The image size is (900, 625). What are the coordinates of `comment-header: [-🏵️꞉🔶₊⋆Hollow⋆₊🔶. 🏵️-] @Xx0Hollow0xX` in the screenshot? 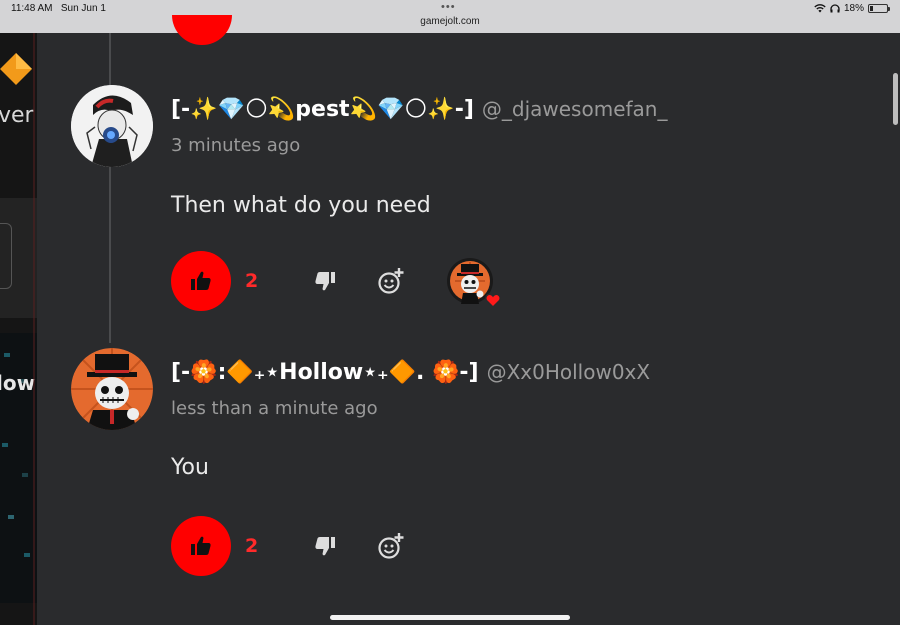 It's located at (410, 372).